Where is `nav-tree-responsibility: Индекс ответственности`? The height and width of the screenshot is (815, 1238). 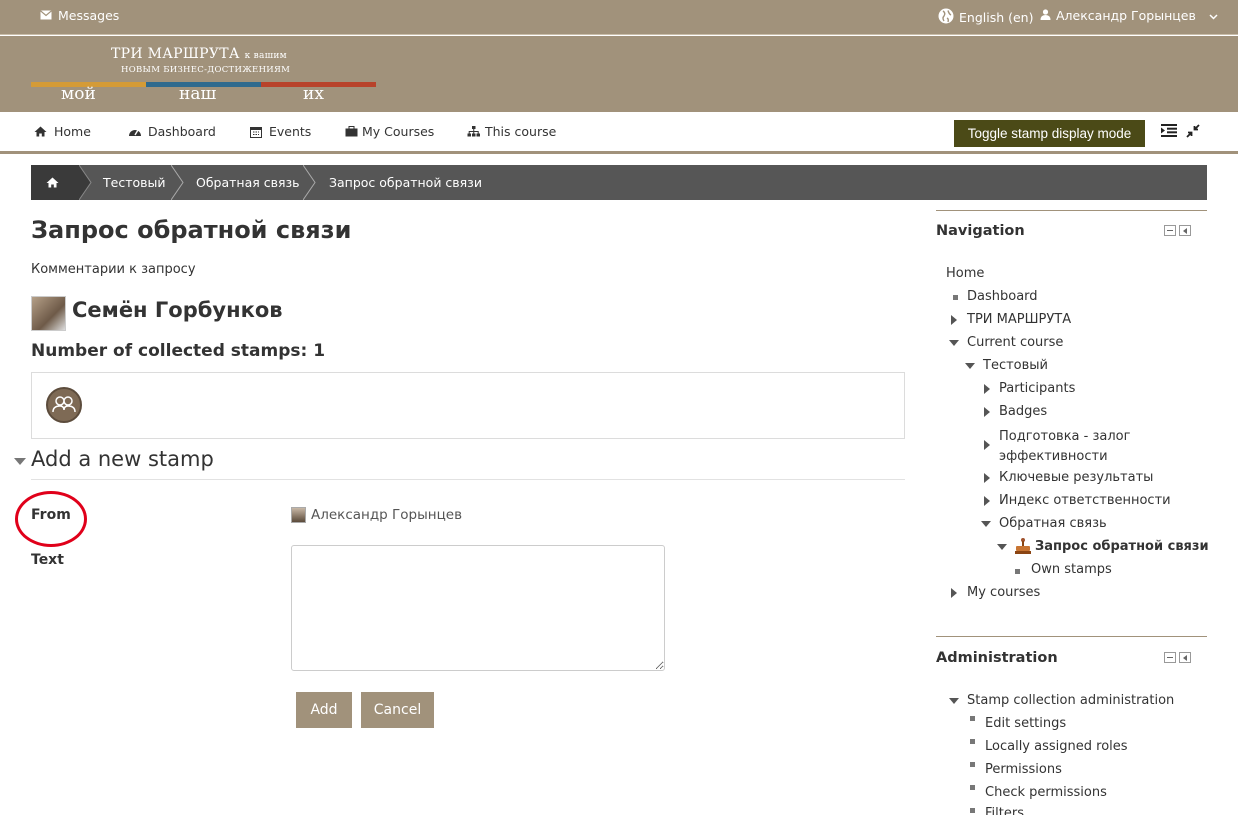
nav-tree-responsibility: Индекс ответственности is located at coordinates (1085, 500).